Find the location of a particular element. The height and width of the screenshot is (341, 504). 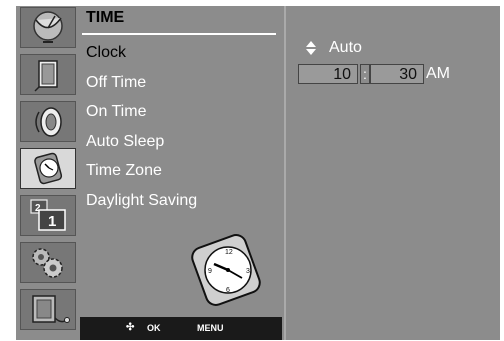

input-category-button is located at coordinates (48, 309).